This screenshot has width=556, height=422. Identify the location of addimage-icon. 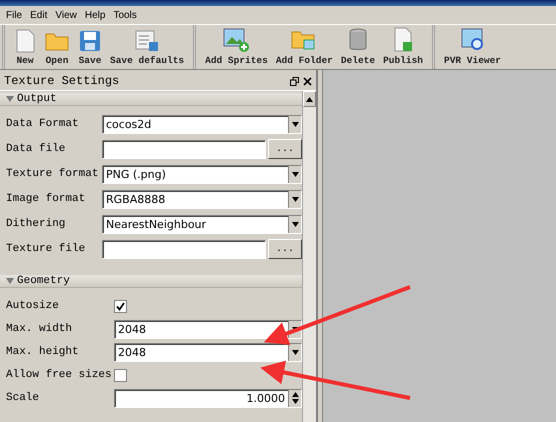
(236, 40).